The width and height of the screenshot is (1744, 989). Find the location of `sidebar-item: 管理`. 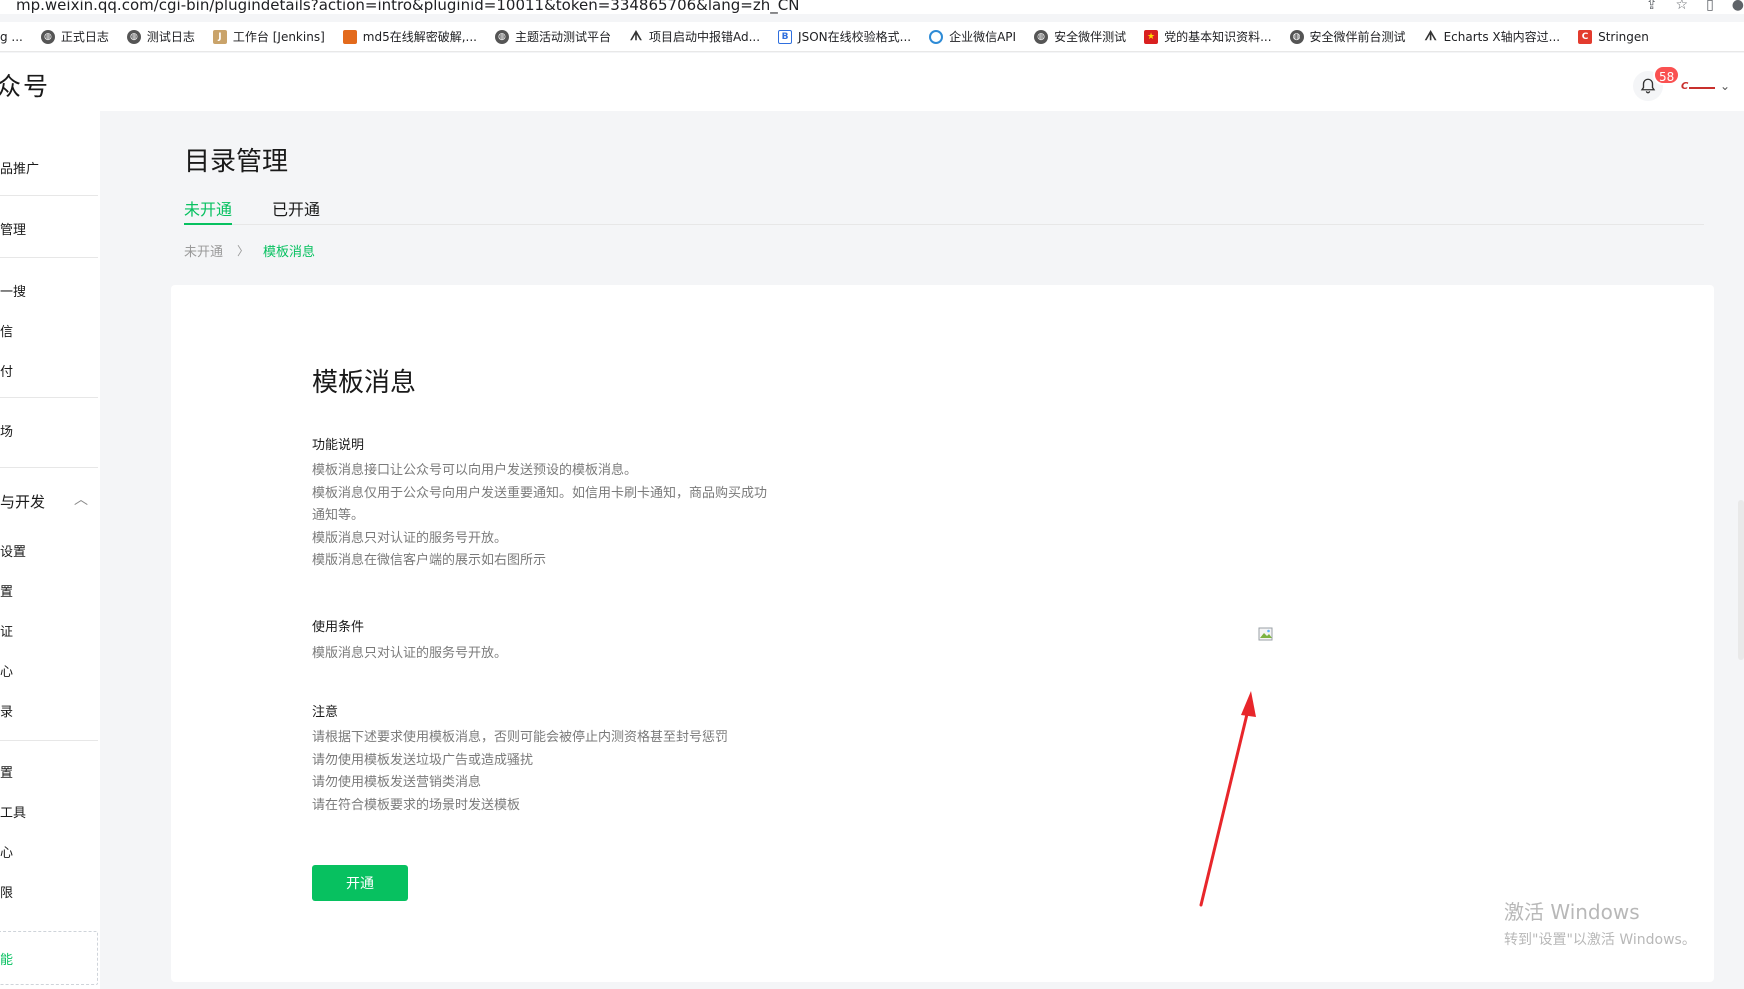

sidebar-item: 管理 is located at coordinates (13, 228).